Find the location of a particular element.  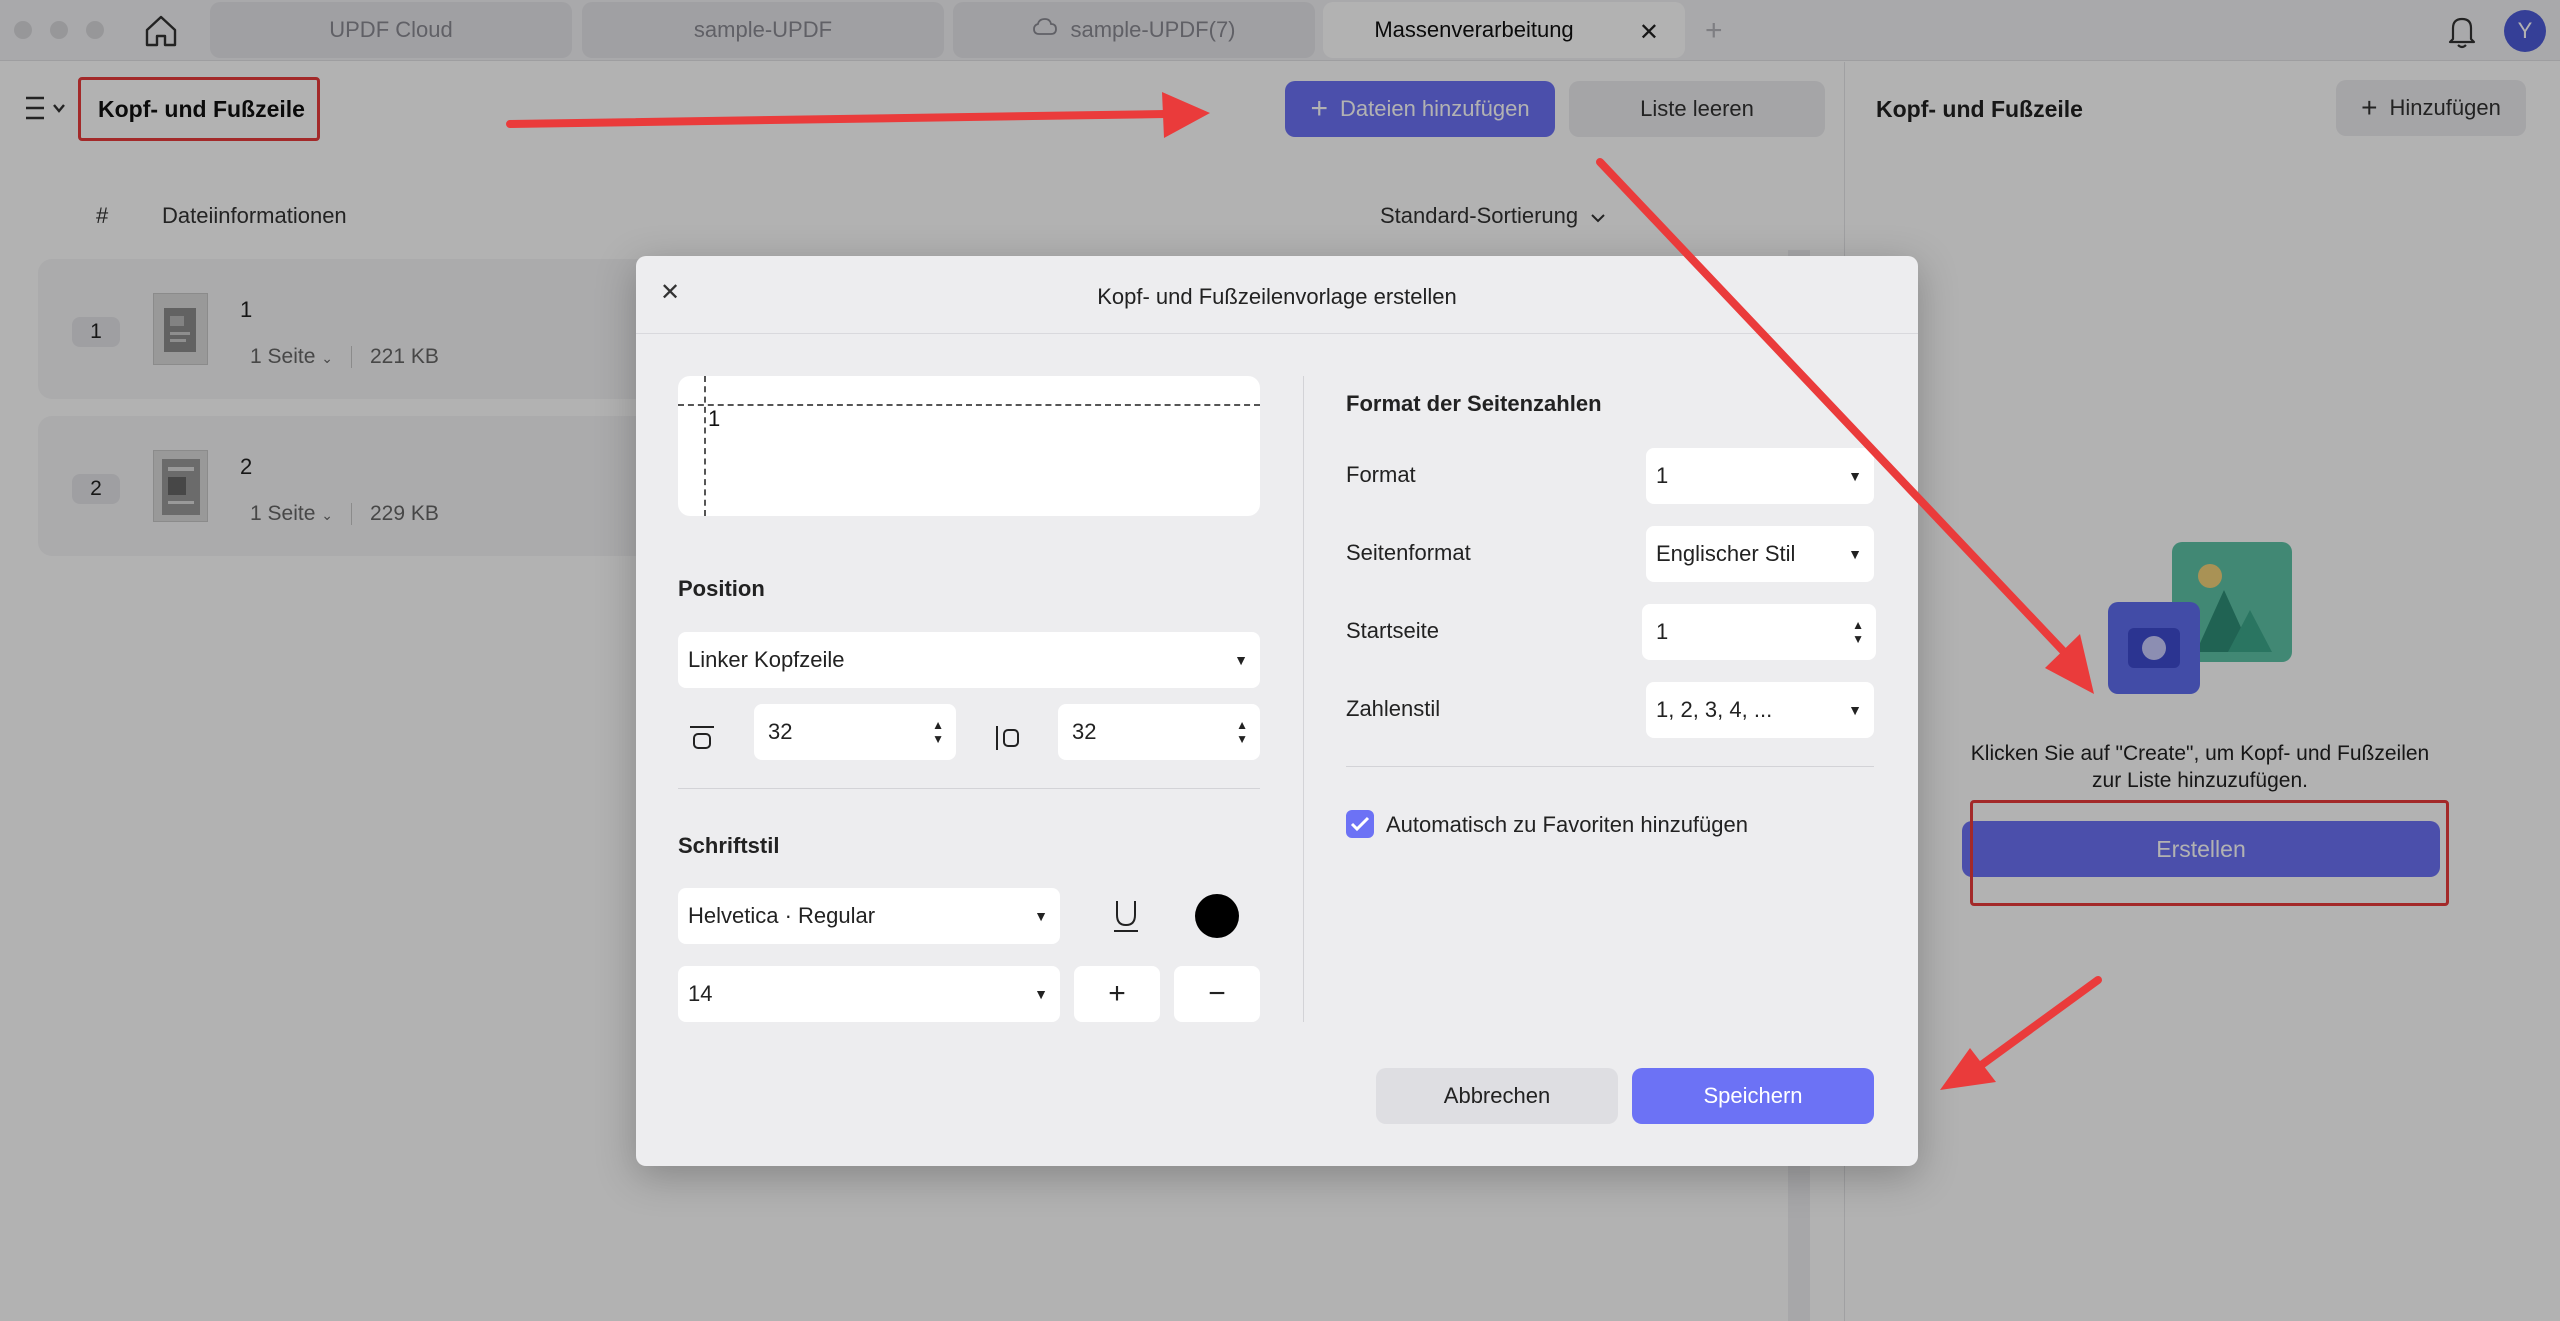

minus-icon: − is located at coordinates (1217, 993).